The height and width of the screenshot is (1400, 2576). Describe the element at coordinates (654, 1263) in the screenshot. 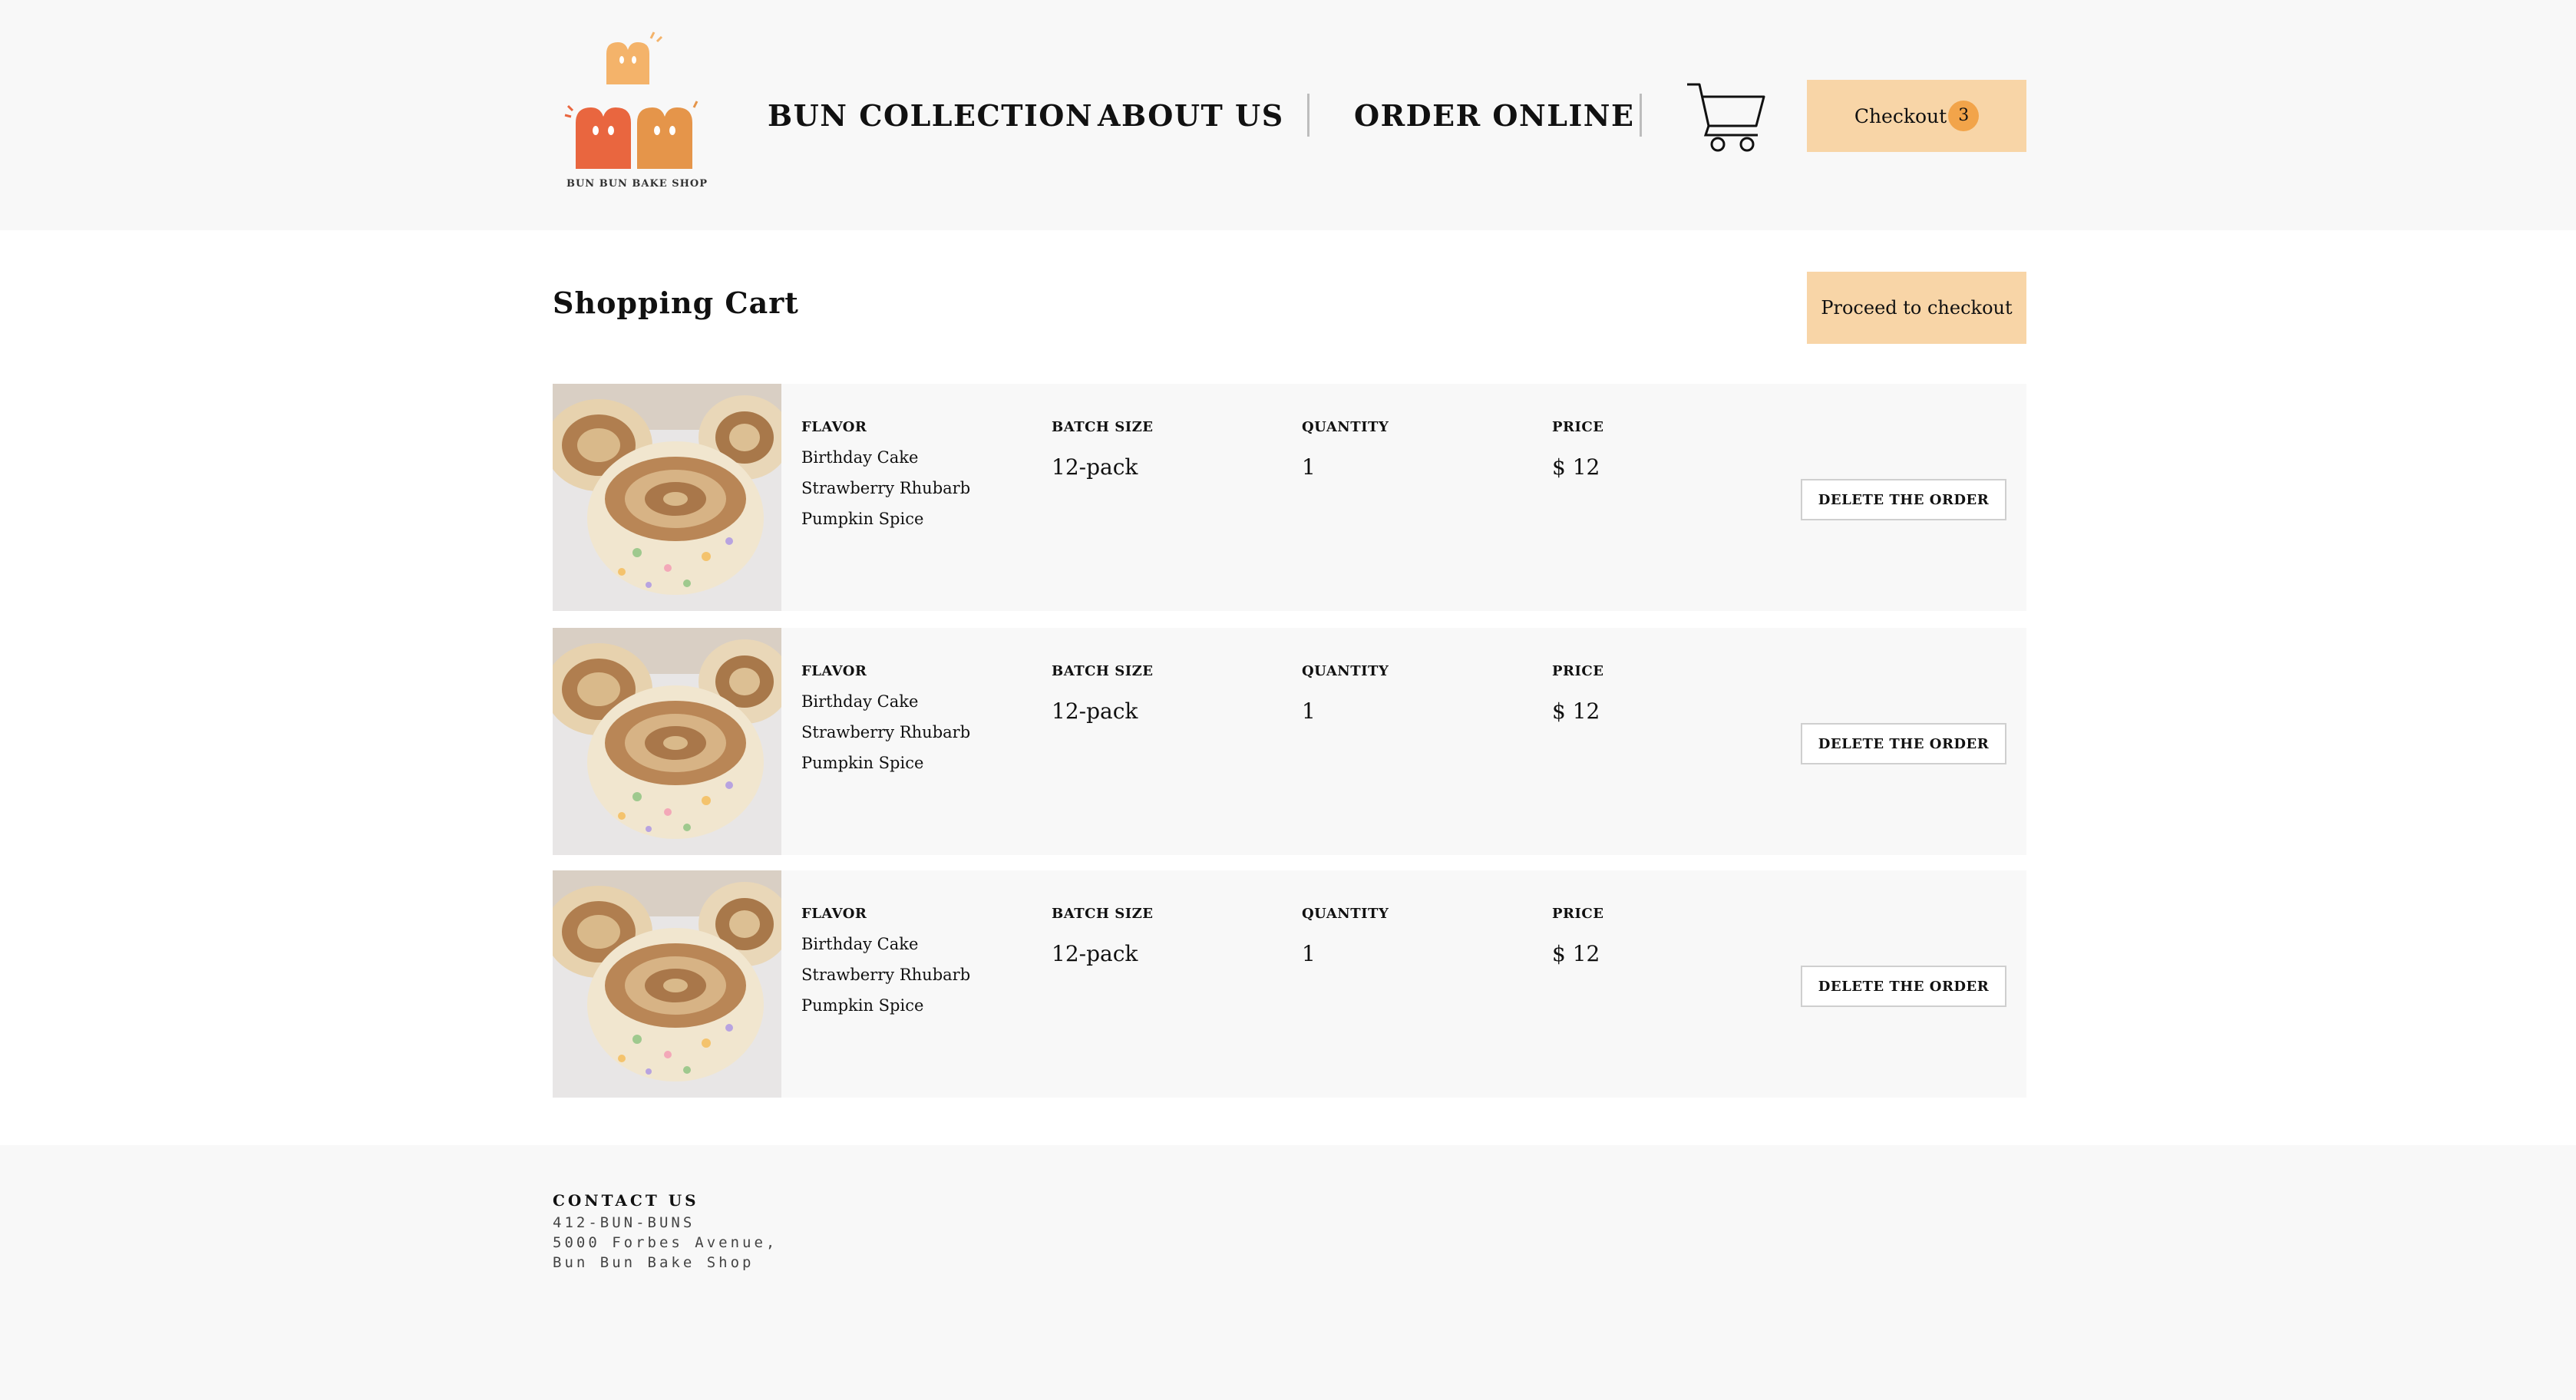

I see `contact-shop: Bun Bun Bake Shop` at that location.